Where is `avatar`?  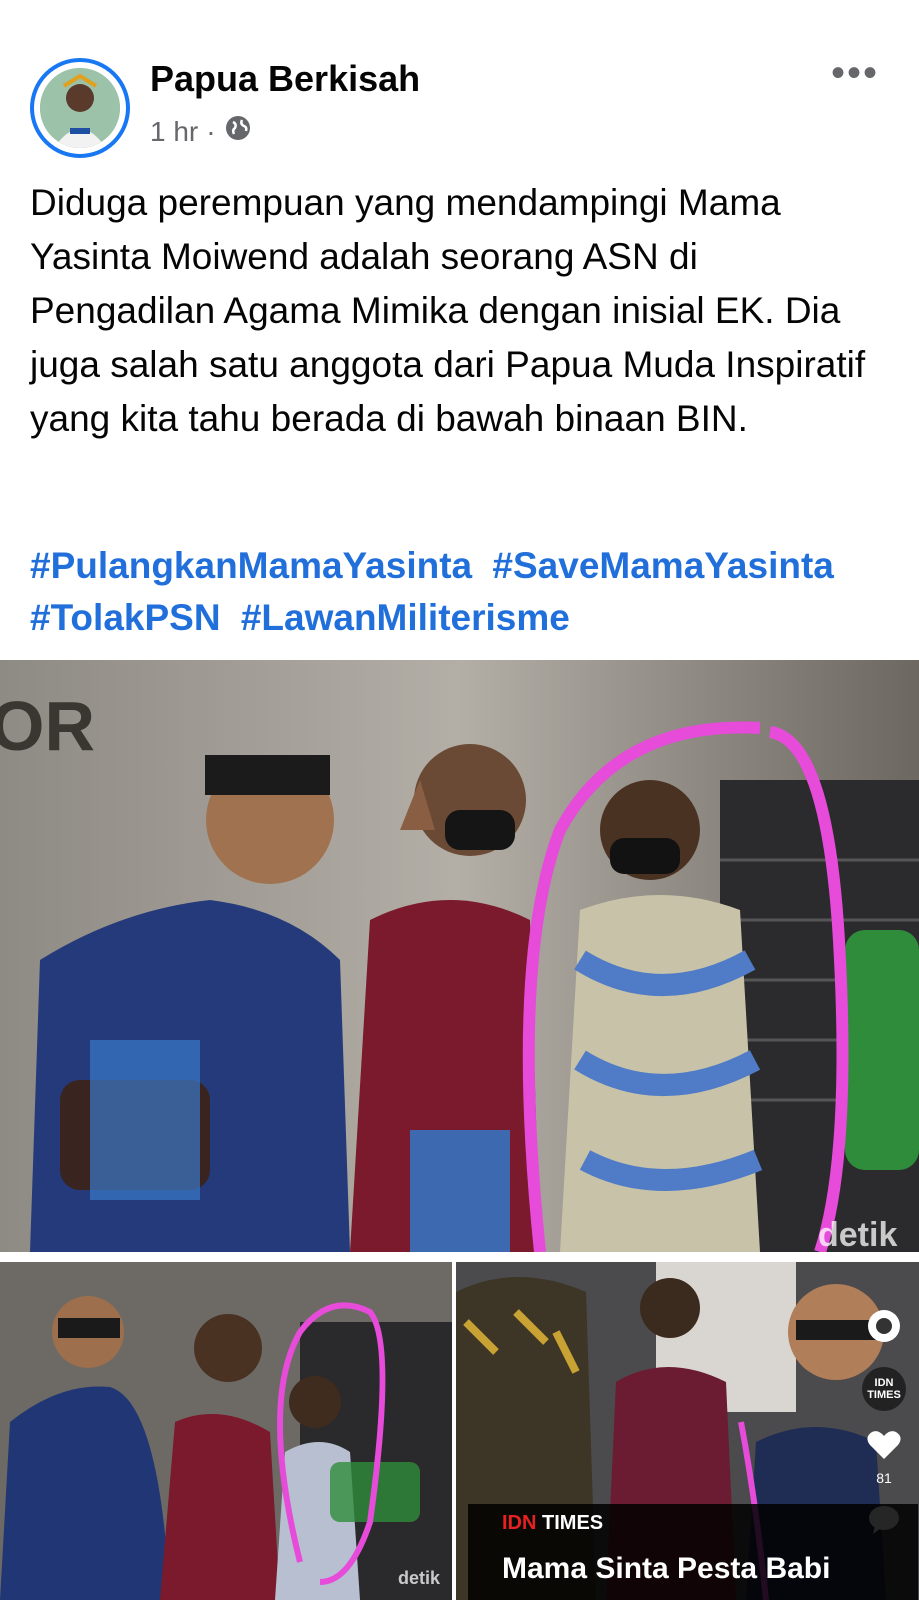 avatar is located at coordinates (80, 108).